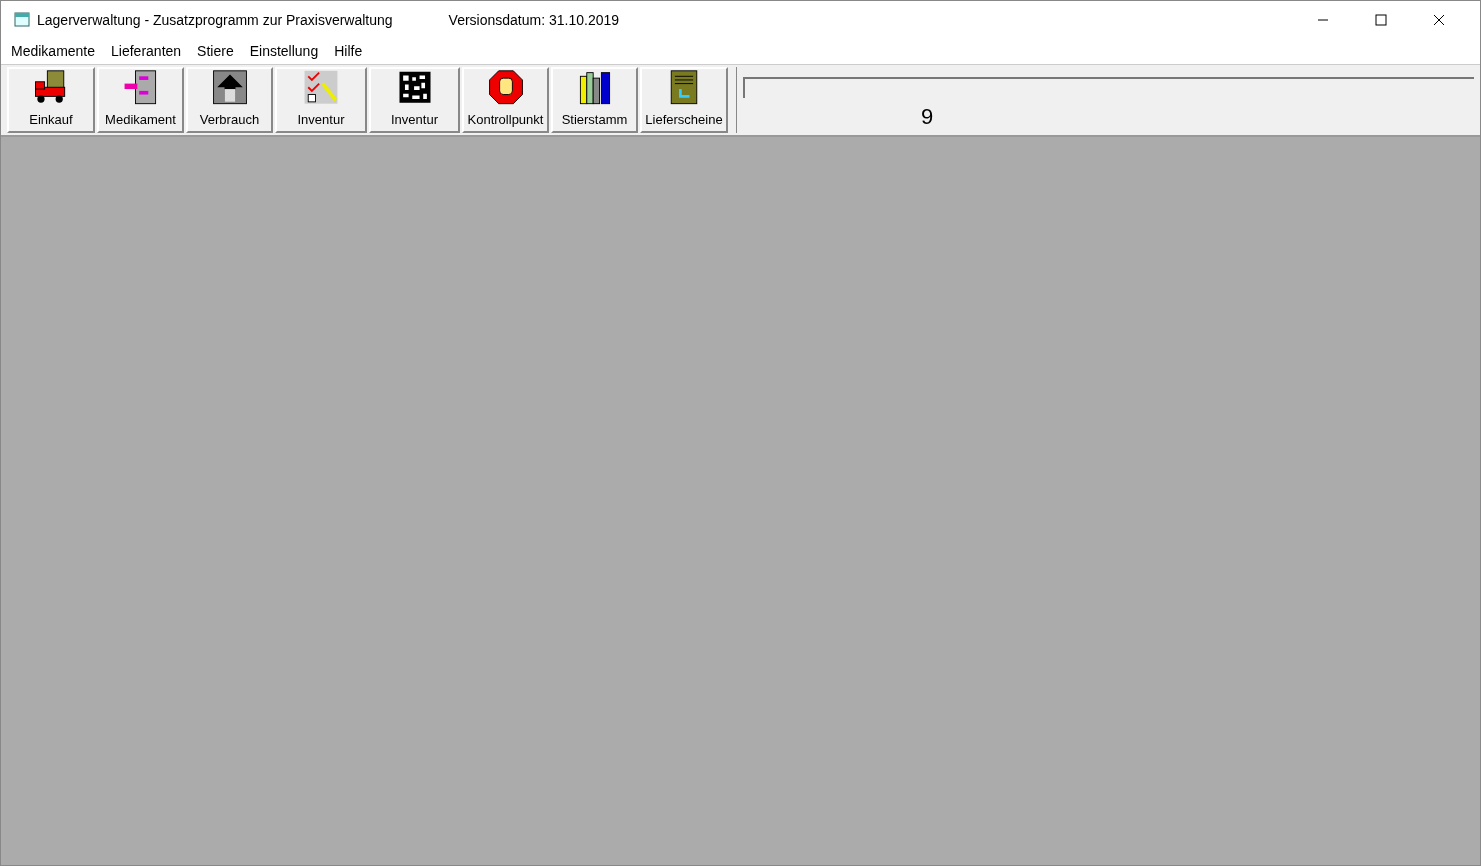 The image size is (1481, 866). What do you see at coordinates (684, 100) in the screenshot?
I see `toolbar-button: Lieferscheine` at bounding box center [684, 100].